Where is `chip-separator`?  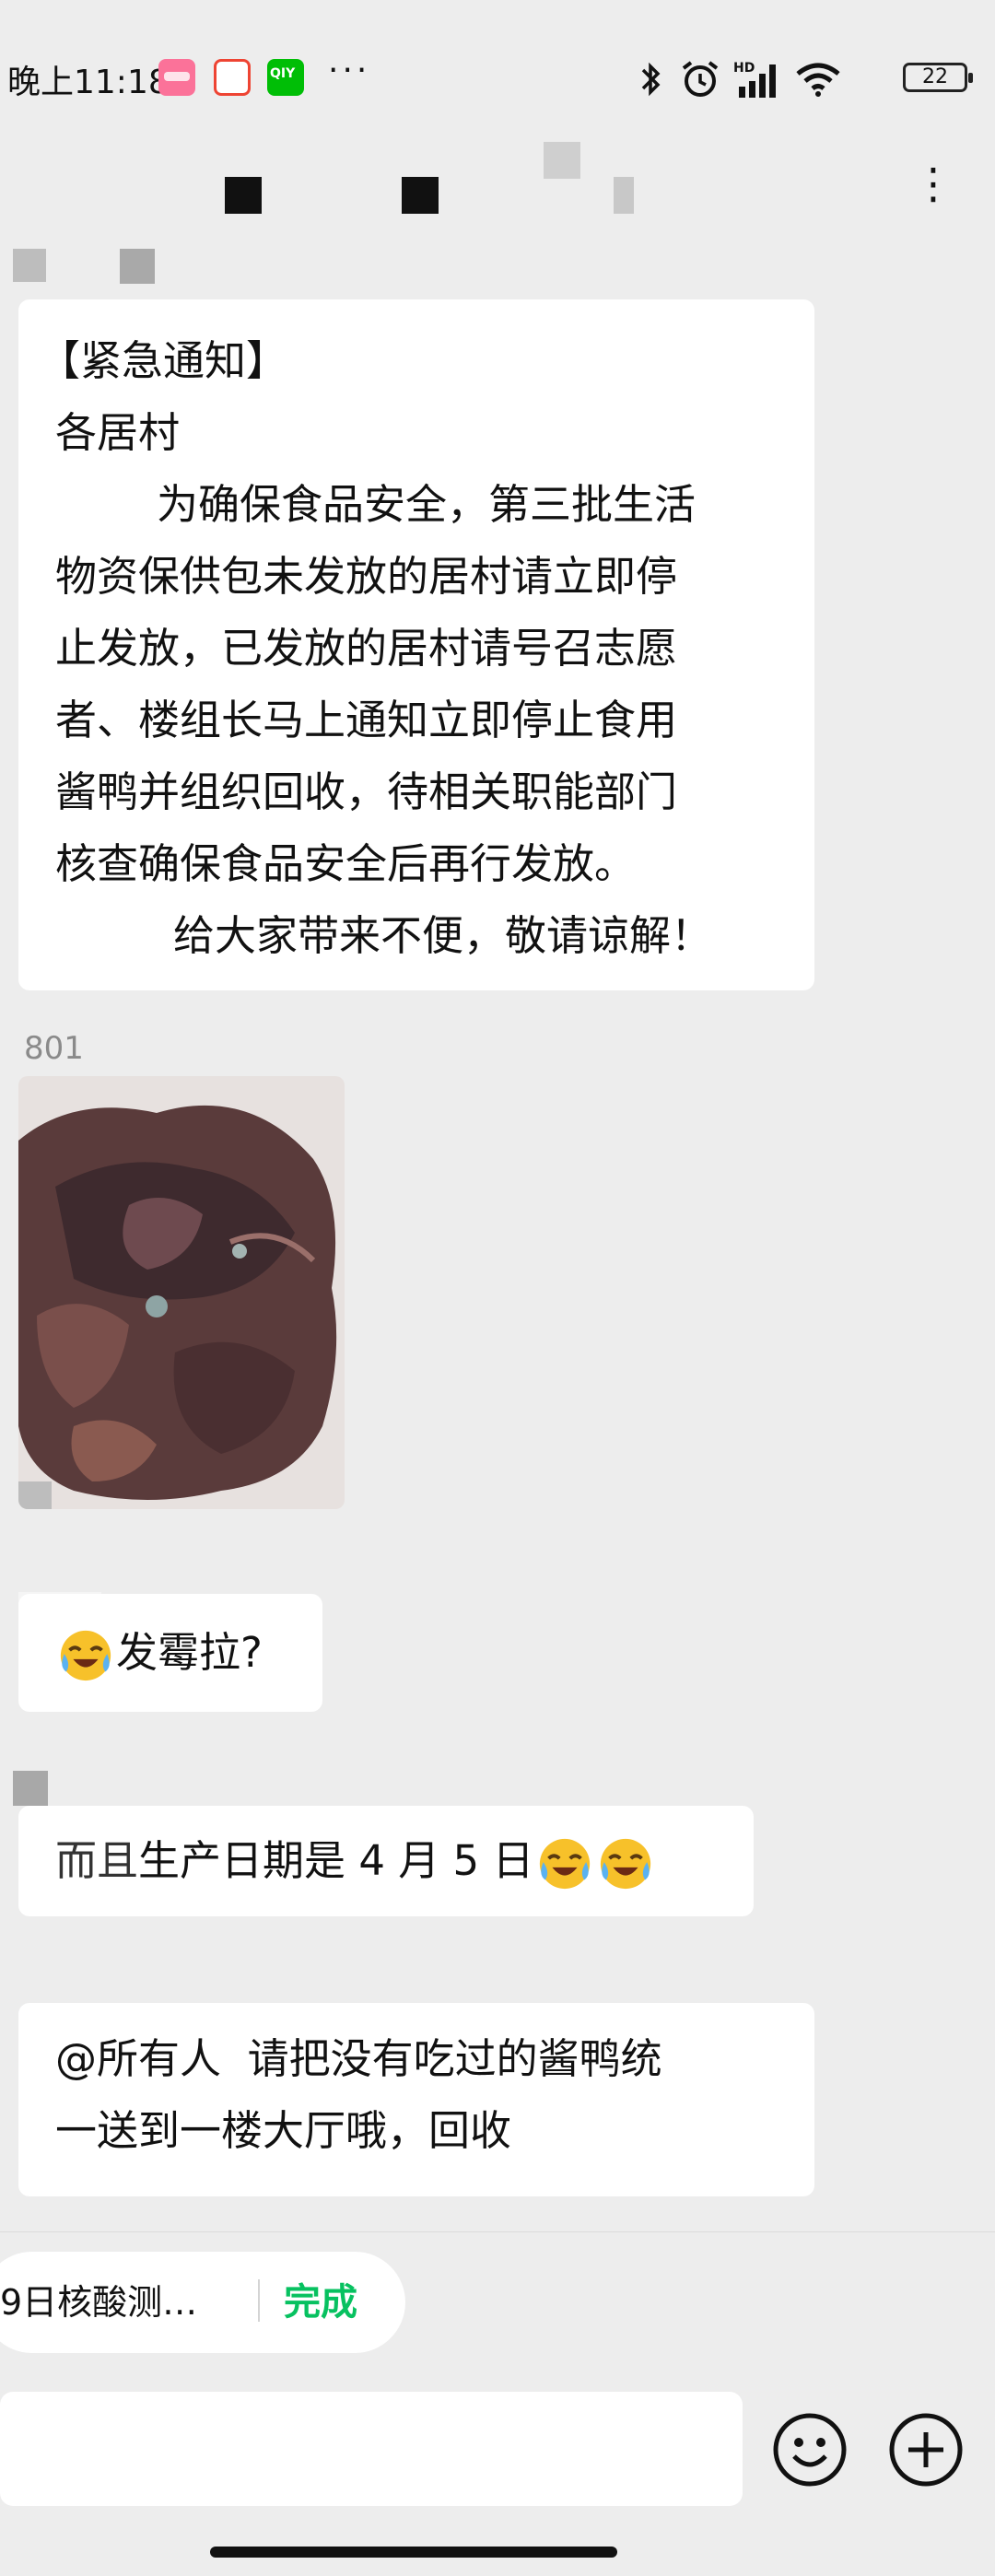 chip-separator is located at coordinates (259, 2300).